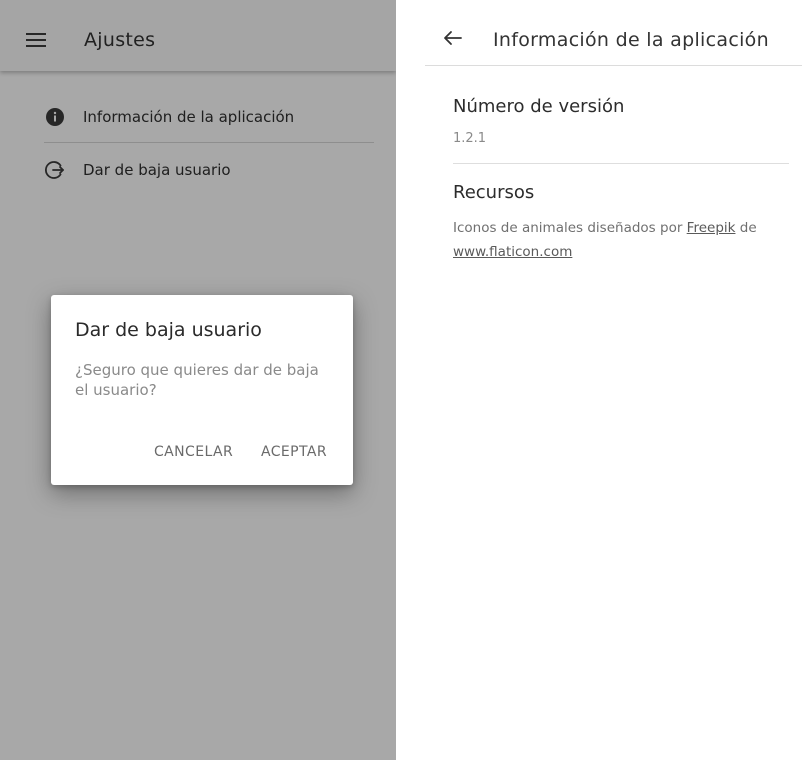 This screenshot has width=802, height=760. I want to click on cancel-button: CANCELAR, so click(193, 452).